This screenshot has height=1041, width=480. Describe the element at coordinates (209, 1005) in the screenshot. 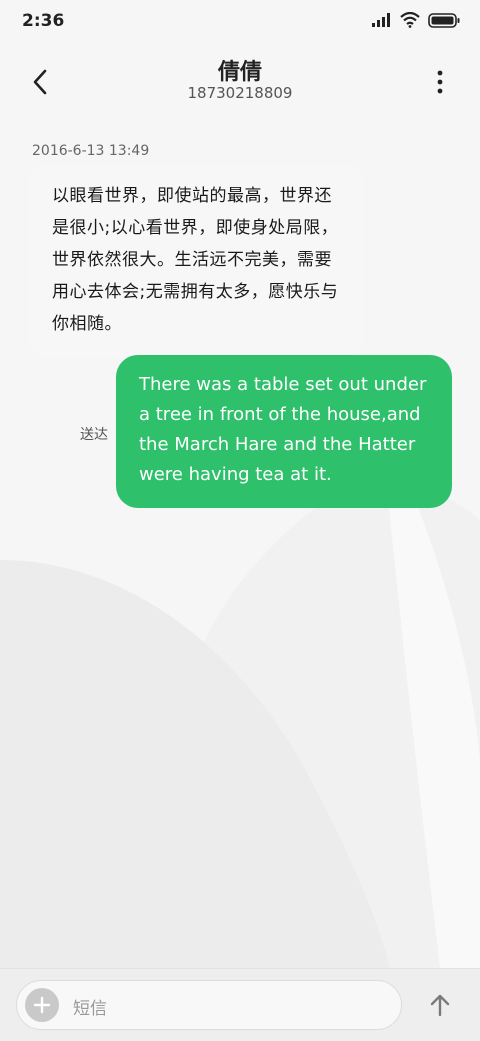

I see `message-input: 短信` at that location.